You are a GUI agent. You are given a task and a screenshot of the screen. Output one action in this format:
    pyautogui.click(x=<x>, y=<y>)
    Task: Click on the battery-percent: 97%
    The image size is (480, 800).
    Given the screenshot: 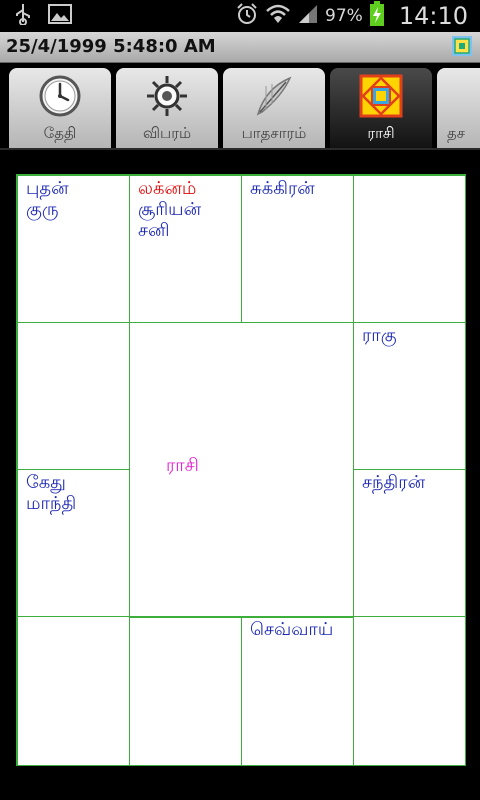 What is the action you would take?
    pyautogui.click(x=344, y=16)
    